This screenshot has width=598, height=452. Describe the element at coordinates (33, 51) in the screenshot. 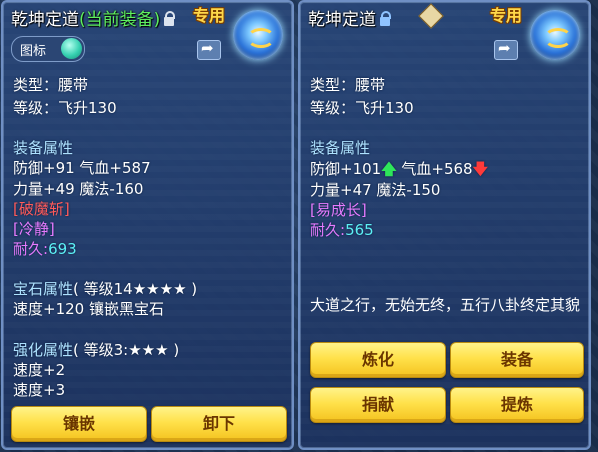

I see `icon-toggle-label: 图标` at that location.